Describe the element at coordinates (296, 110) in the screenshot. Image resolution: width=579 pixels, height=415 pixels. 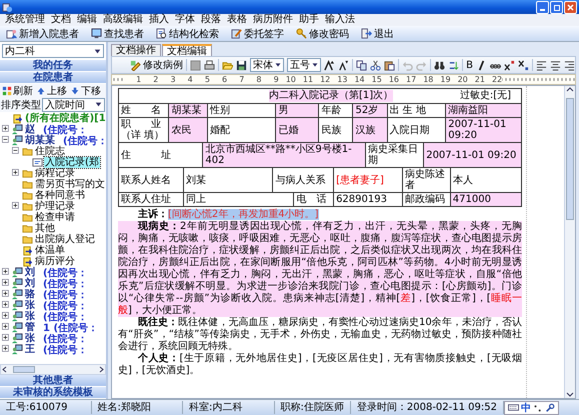
I see `table-cell: 男` at that location.